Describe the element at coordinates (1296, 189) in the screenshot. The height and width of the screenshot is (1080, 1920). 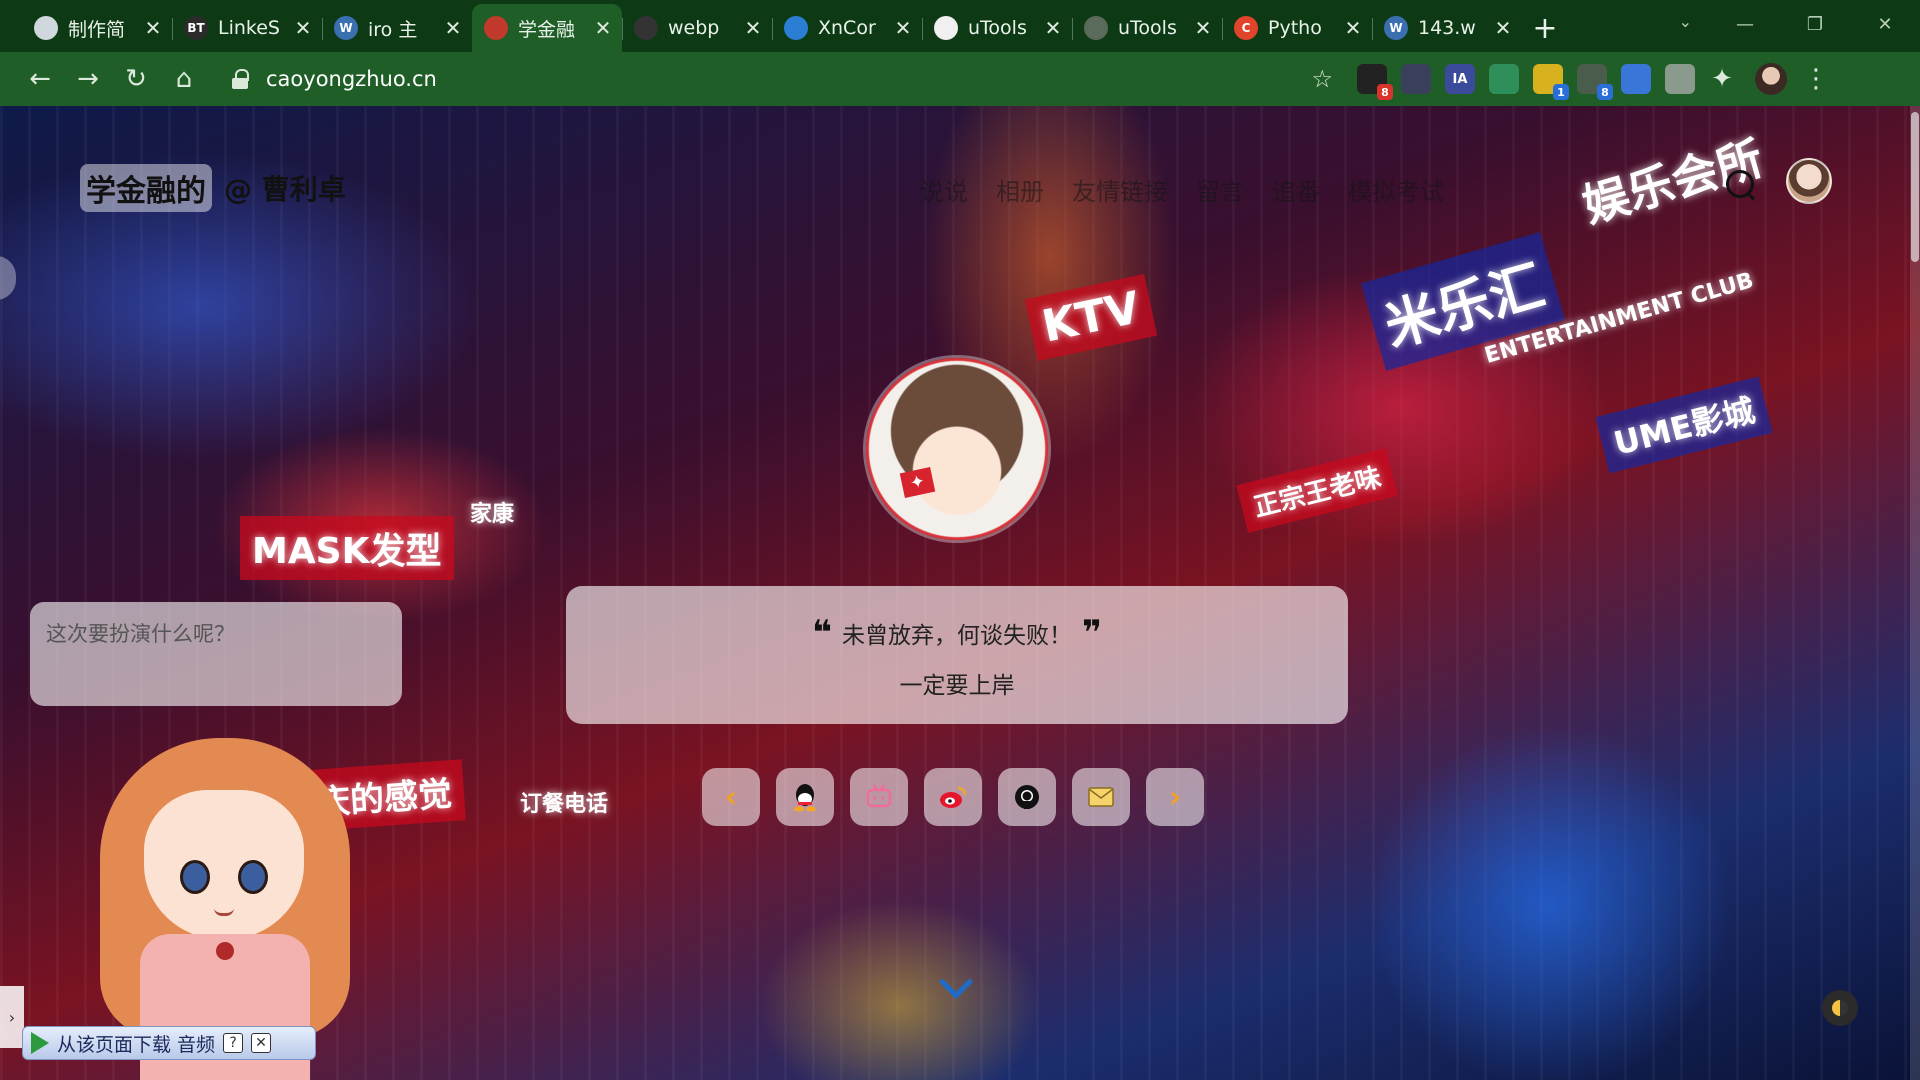
I see `nav-item-anime: 追番` at that location.